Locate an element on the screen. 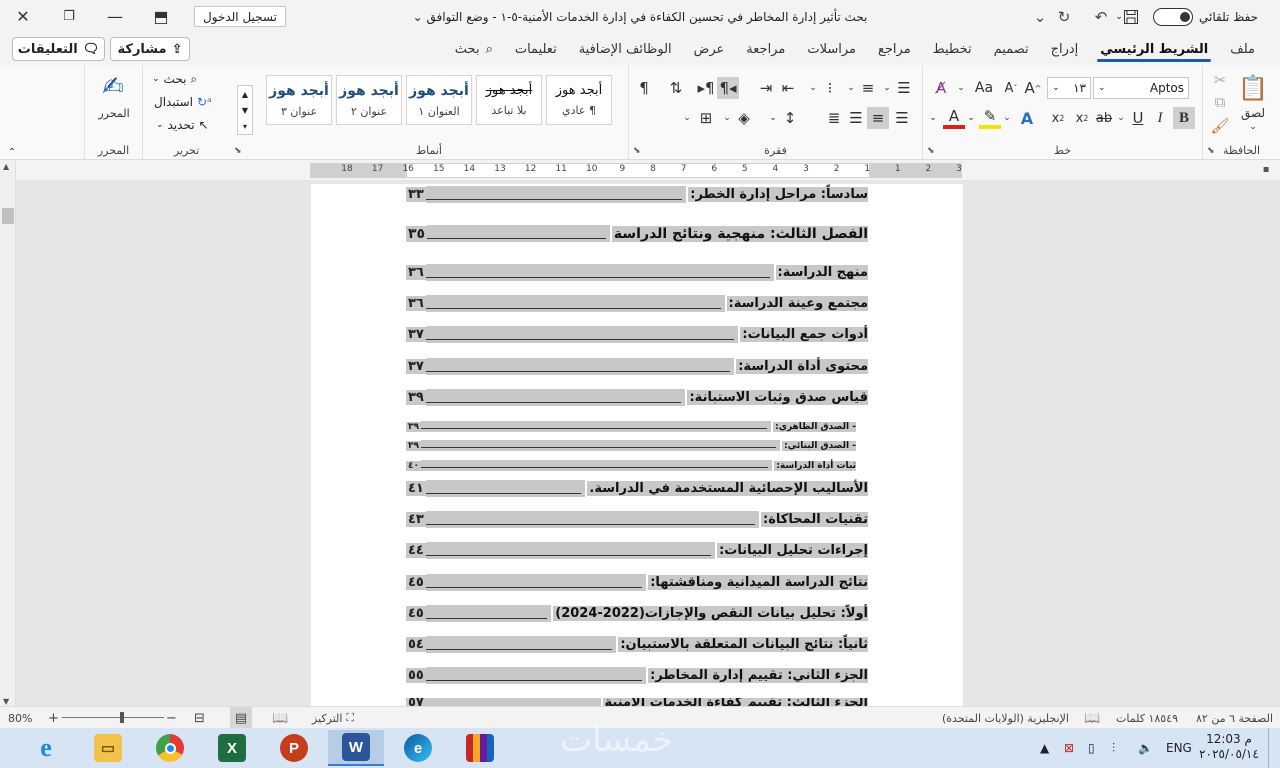  paragraph-launcher-icon: ⬊ is located at coordinates (637, 151).